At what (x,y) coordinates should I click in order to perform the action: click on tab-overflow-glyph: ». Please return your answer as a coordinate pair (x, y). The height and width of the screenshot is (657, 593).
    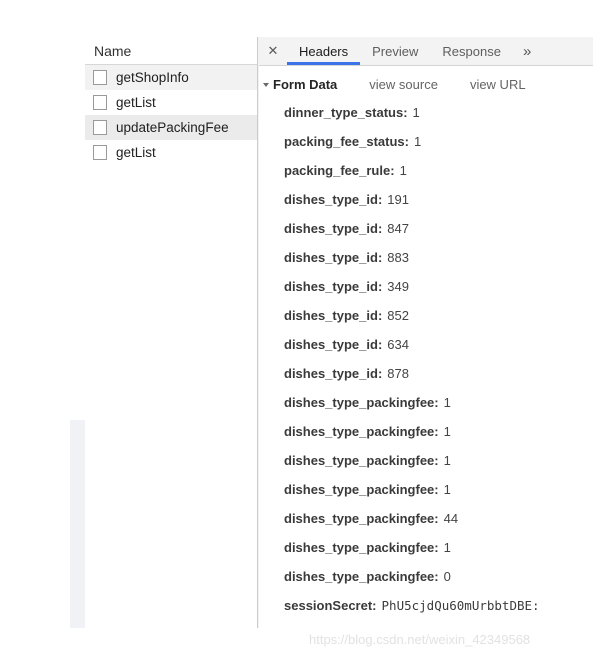
    Looking at the image, I should click on (527, 51).